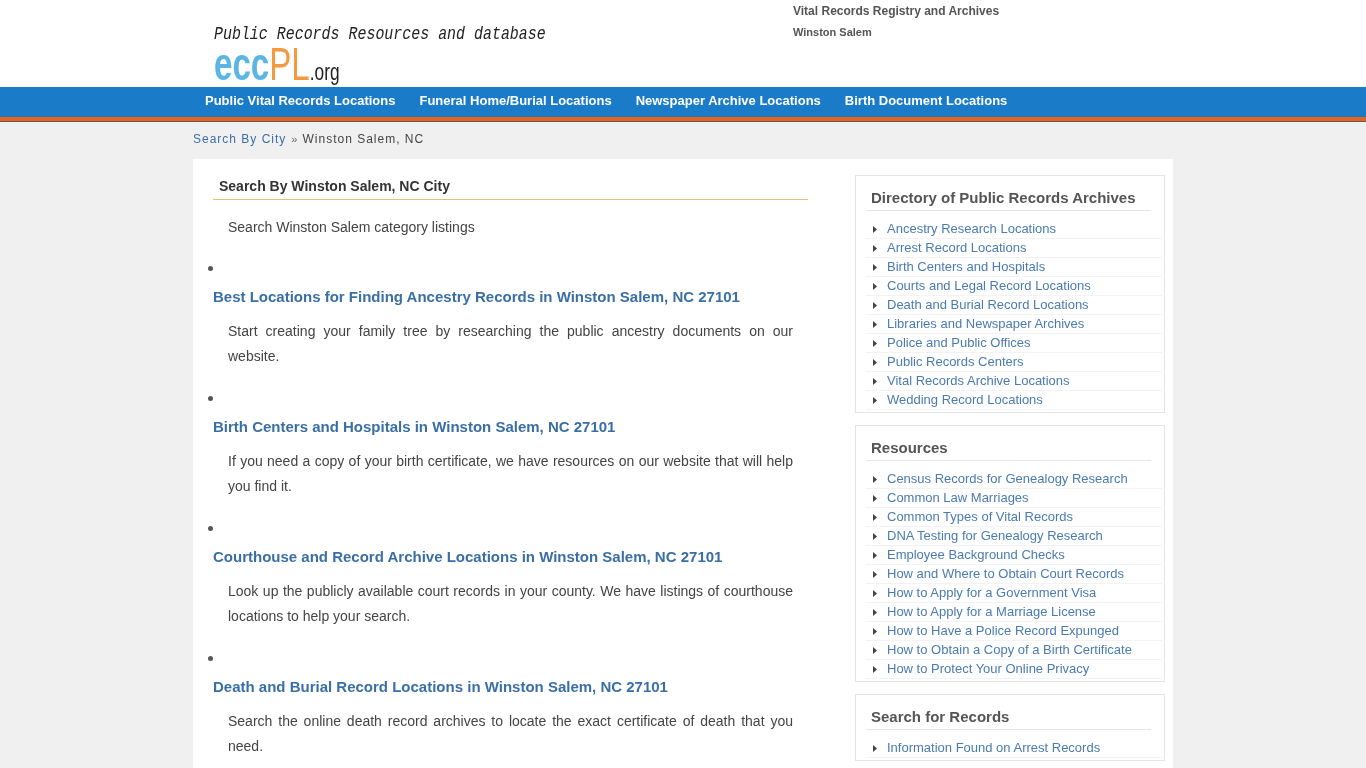  Describe the element at coordinates (476, 296) in the screenshot. I see `listing-link: Best Locations for Finding Ancestry Records in Winston Salem, NC 27101` at that location.